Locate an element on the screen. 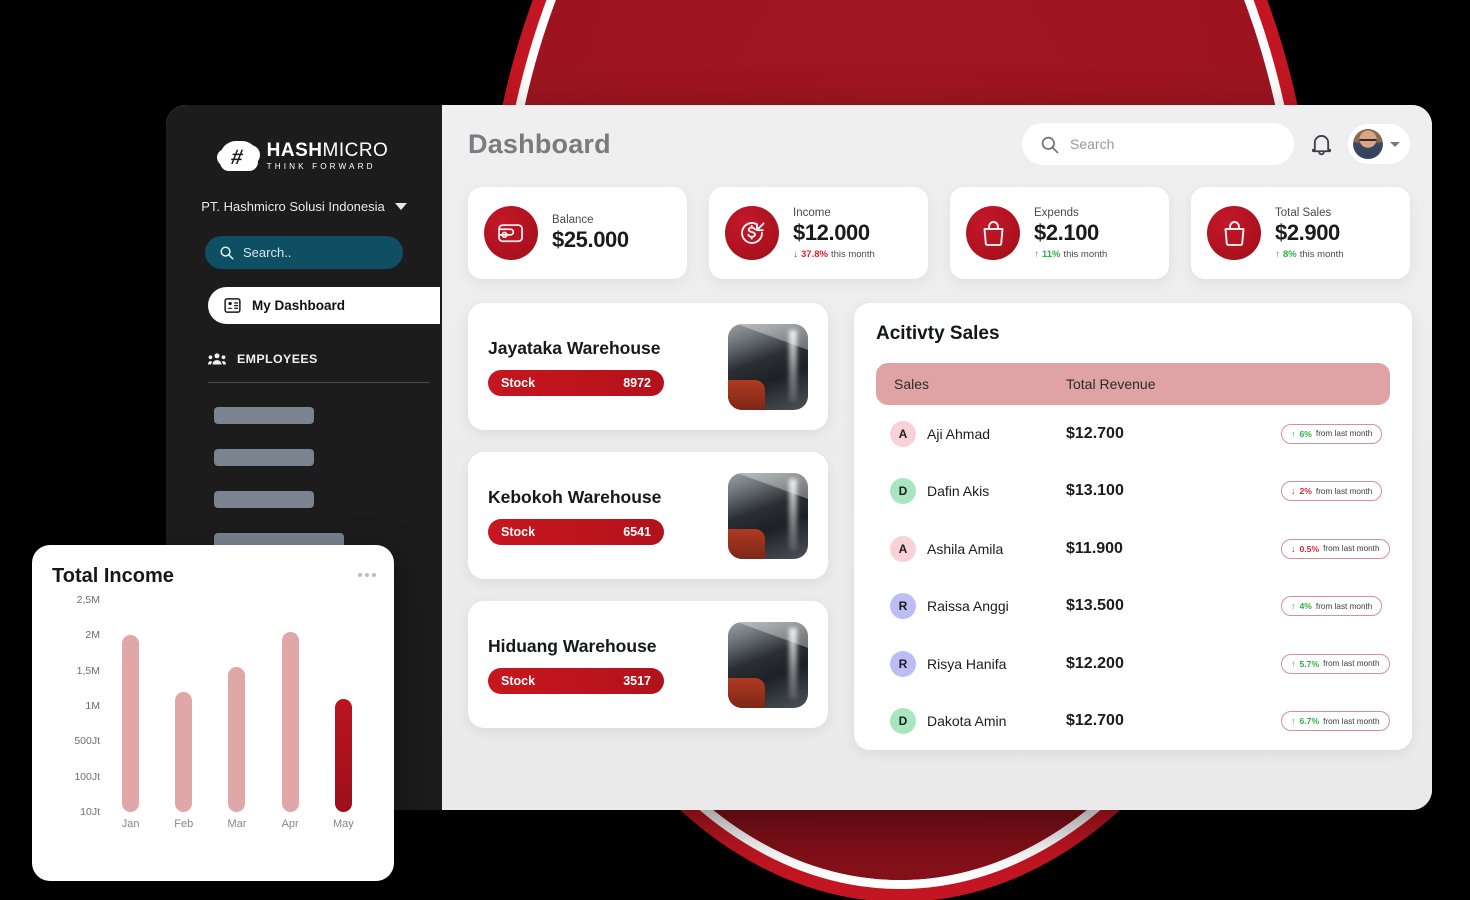  status-badge: ↑ 6.7% from last month is located at coordinates (1335, 721).